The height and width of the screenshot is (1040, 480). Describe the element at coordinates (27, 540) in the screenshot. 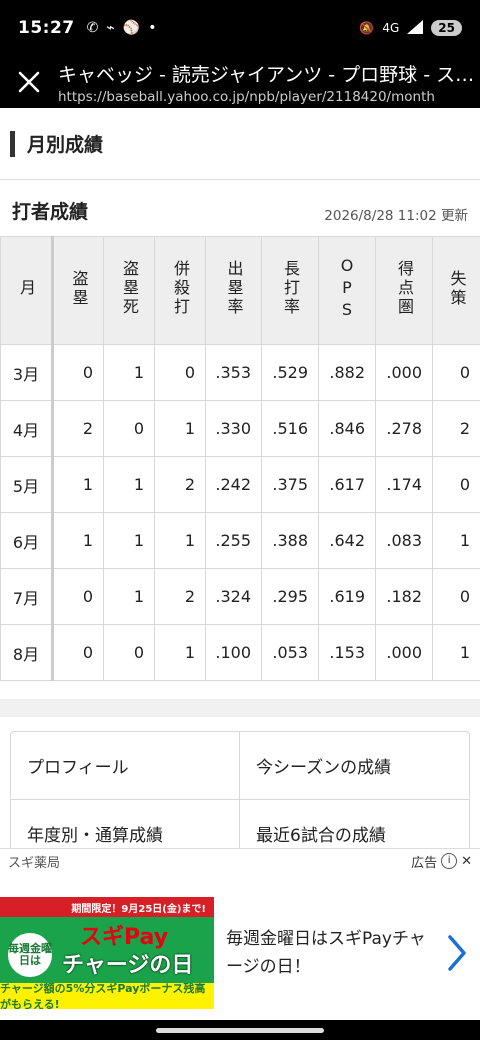

I see `month-cell: 6月` at that location.